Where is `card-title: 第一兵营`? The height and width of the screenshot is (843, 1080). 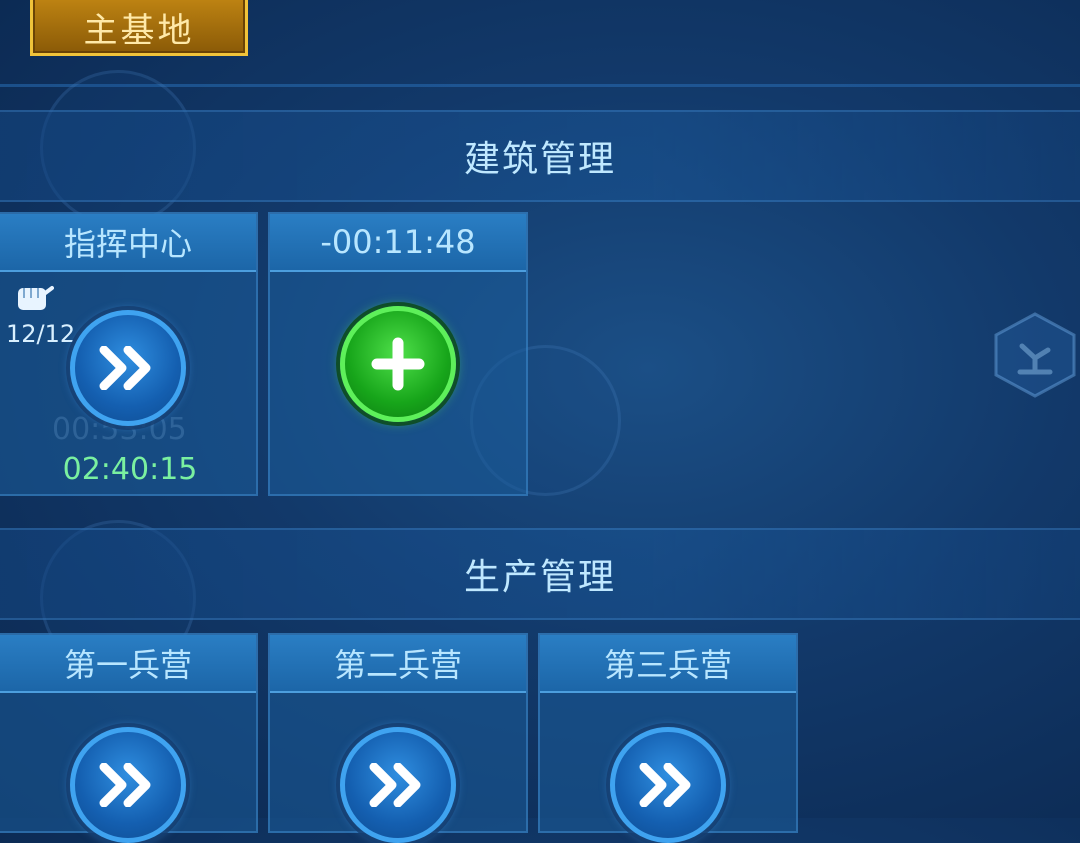 card-title: 第一兵营 is located at coordinates (128, 664).